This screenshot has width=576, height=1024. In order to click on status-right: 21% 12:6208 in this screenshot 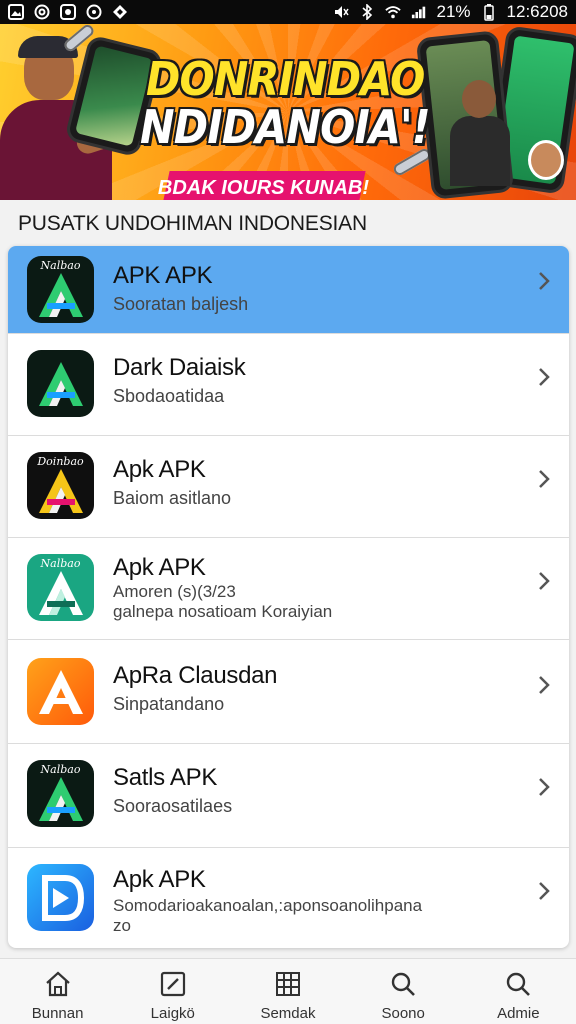, I will do `click(450, 12)`.